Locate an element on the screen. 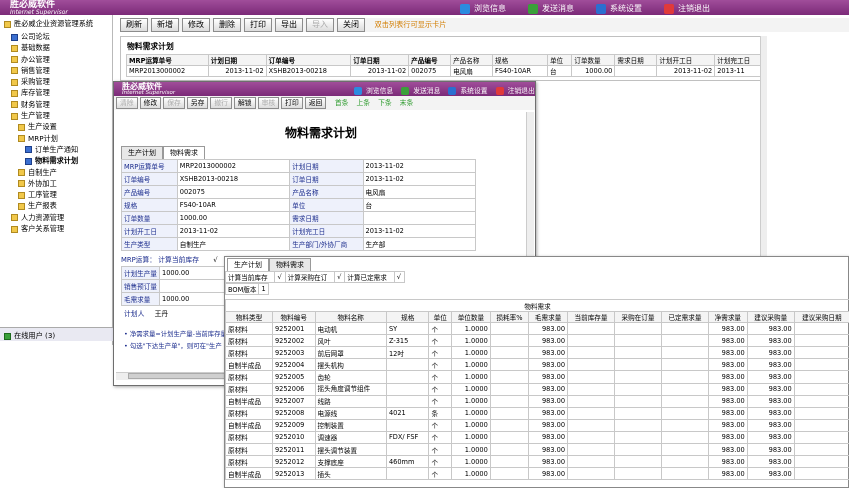 This screenshot has height=488, width=849. sidebar-item: 订单生产通知 is located at coordinates (56, 149).